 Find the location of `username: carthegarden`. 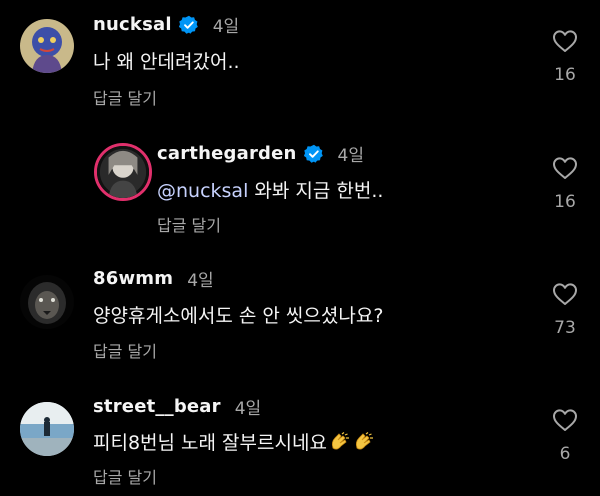

username: carthegarden is located at coordinates (227, 153).